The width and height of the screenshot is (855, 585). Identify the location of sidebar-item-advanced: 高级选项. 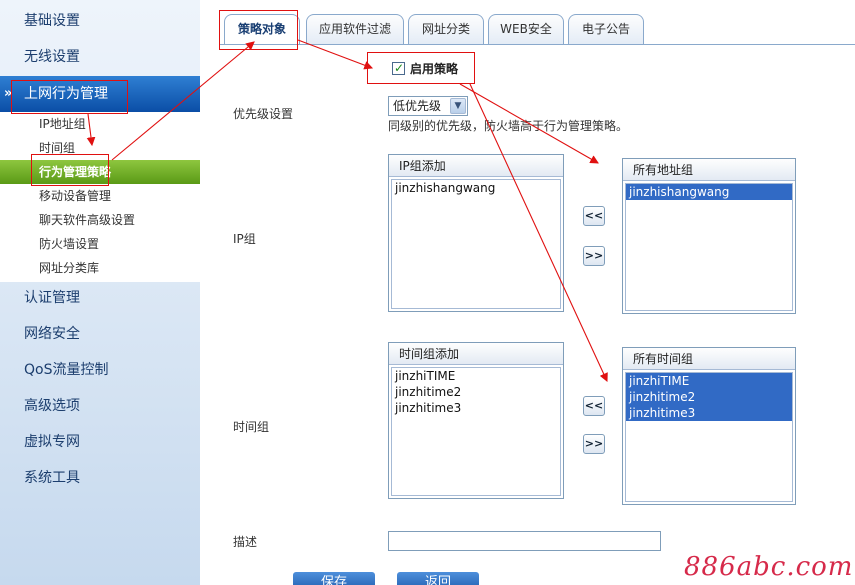
(100, 406).